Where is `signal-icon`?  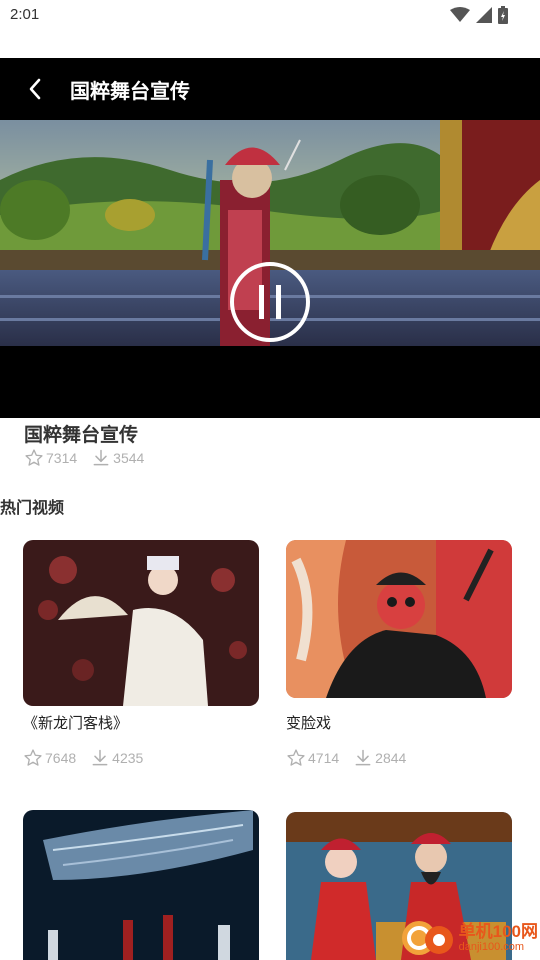 signal-icon is located at coordinates (484, 15).